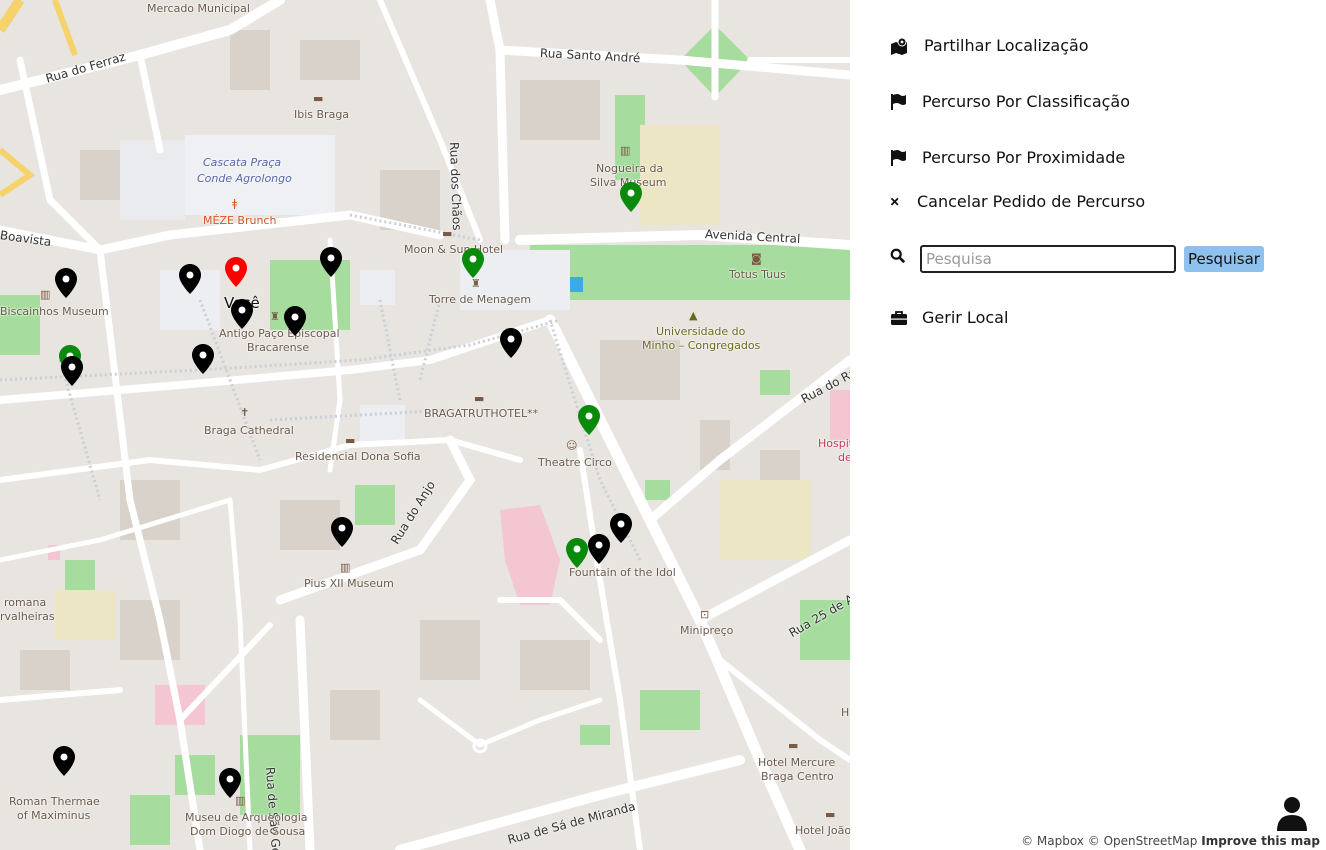 The height and width of the screenshot is (850, 1326). What do you see at coordinates (322, 114) in the screenshot?
I see `place-label: Ibis Braga` at bounding box center [322, 114].